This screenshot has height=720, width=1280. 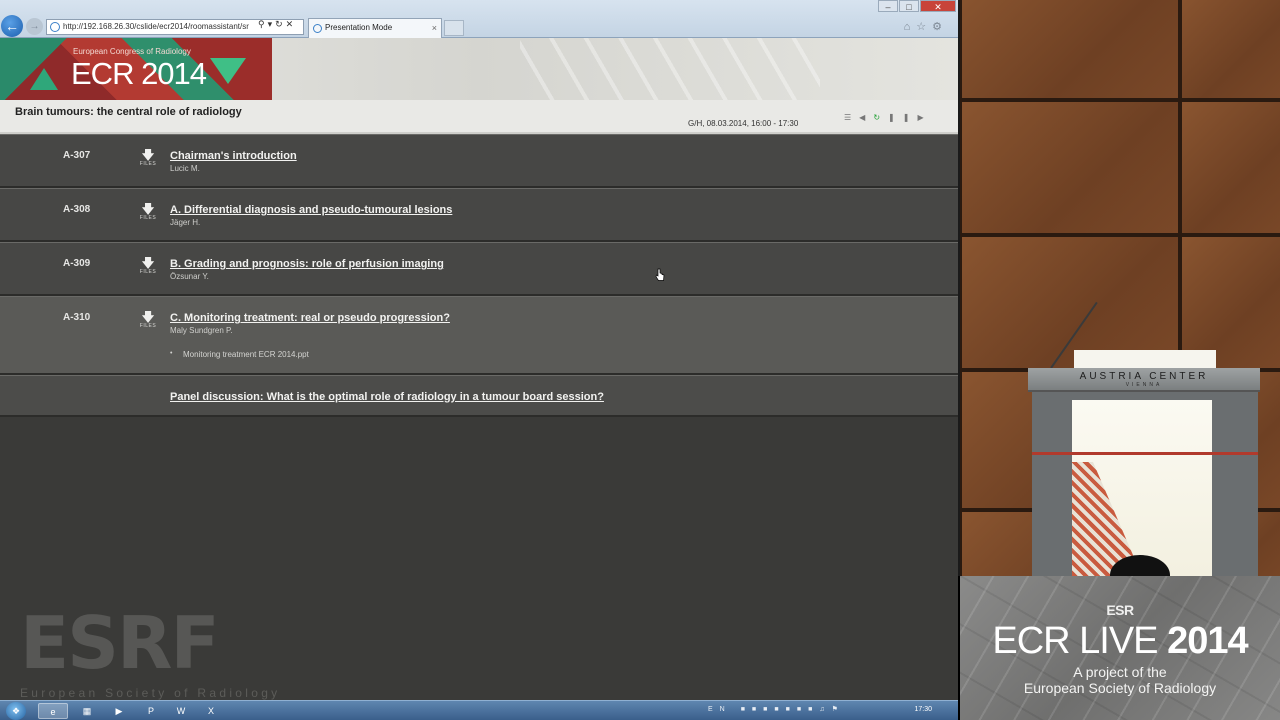 I want to click on ecr-logo: European Congress of Radiology ECR 2014, so click(x=136, y=69).